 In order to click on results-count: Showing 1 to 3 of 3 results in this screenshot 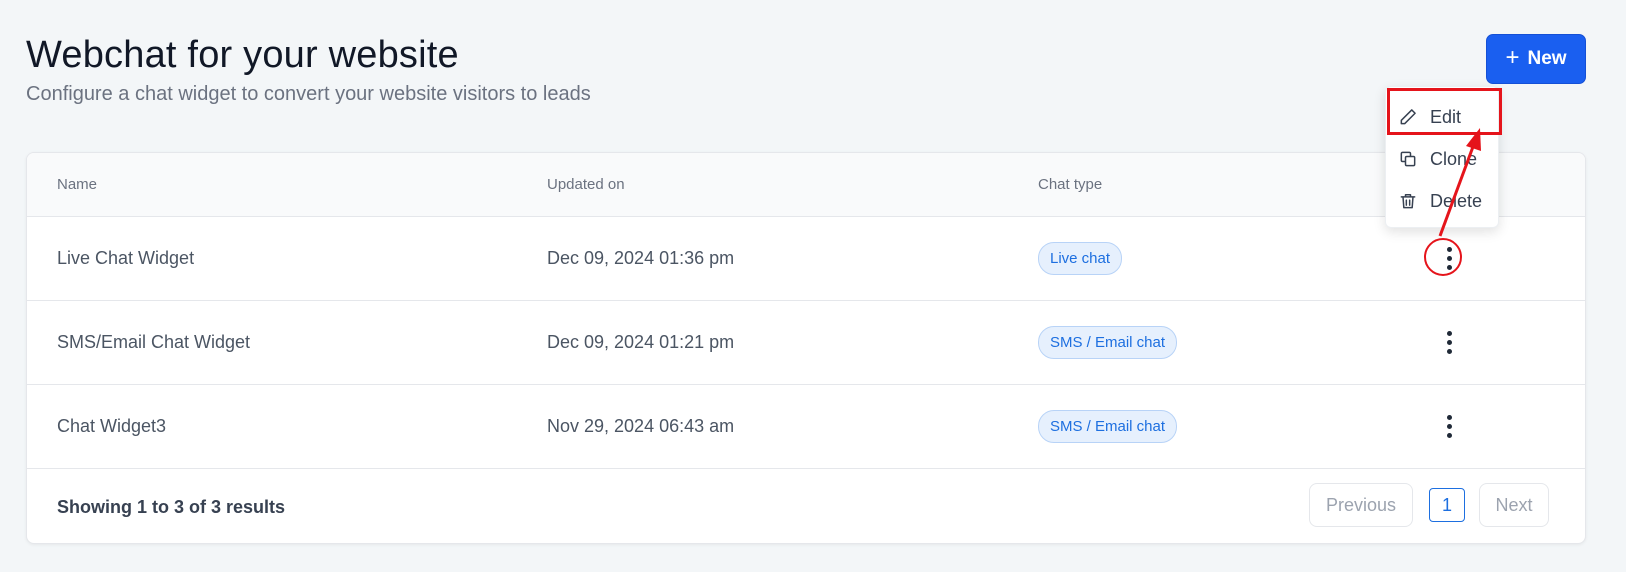, I will do `click(171, 506)`.